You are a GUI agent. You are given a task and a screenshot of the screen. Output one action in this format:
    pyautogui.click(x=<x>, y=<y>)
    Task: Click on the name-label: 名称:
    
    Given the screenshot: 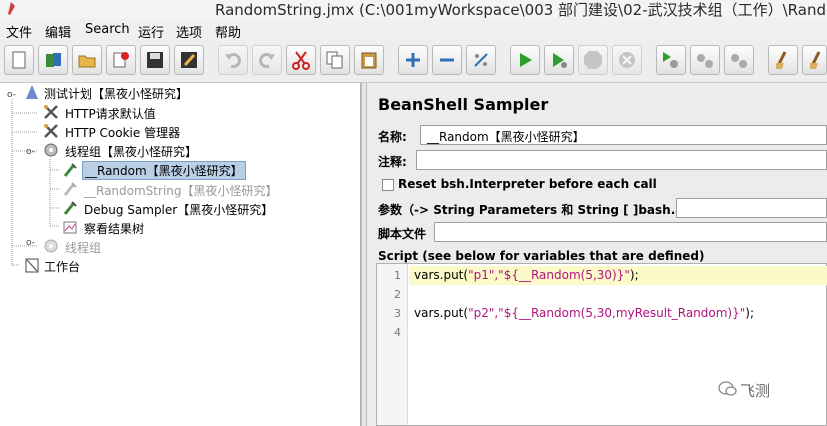 What is the action you would take?
    pyautogui.click(x=392, y=137)
    